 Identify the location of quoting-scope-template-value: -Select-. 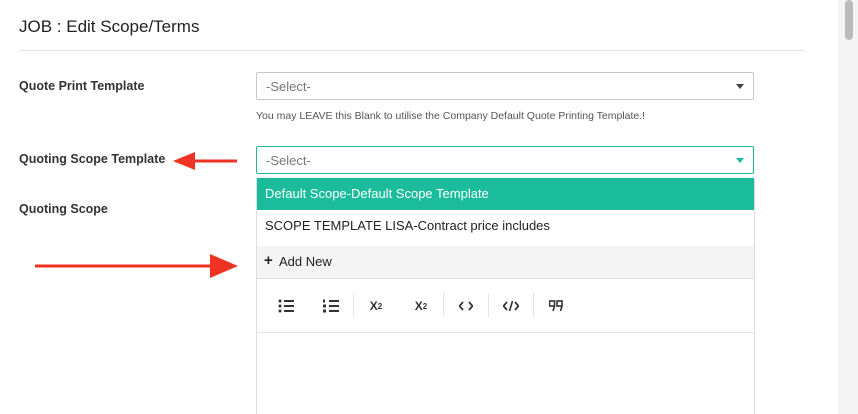
(288, 160).